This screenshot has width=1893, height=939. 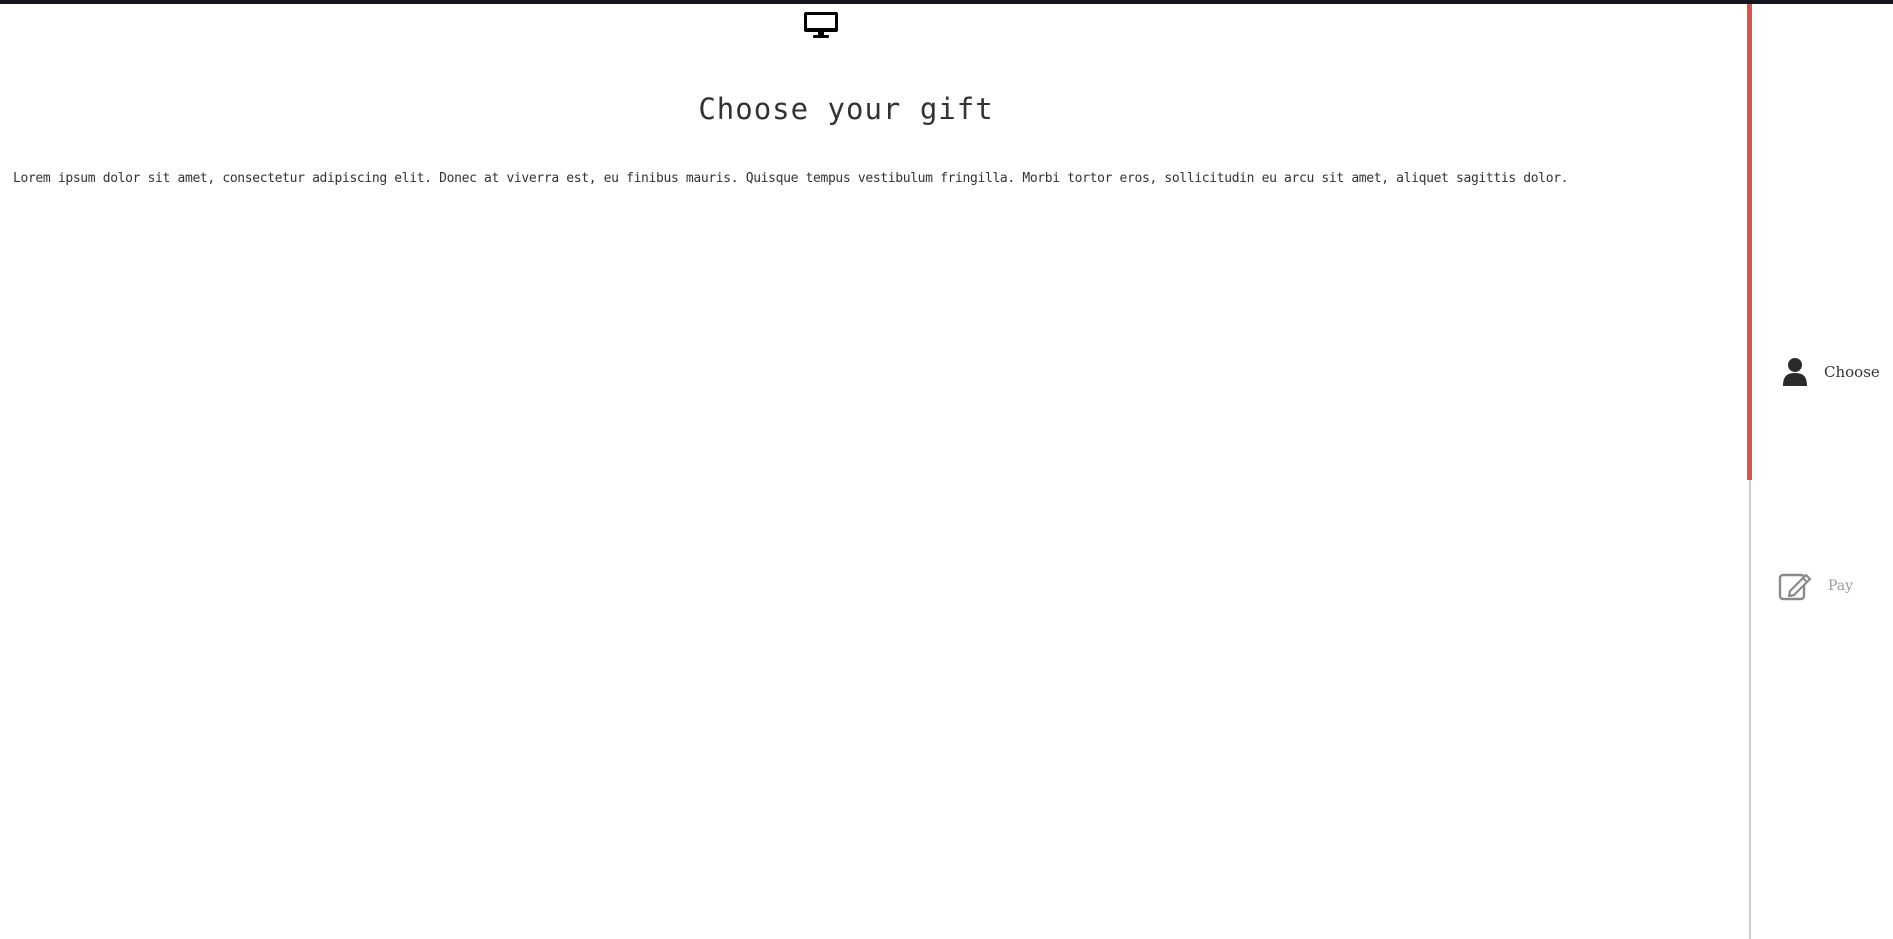 What do you see at coordinates (1795, 372) in the screenshot?
I see `user-icon` at bounding box center [1795, 372].